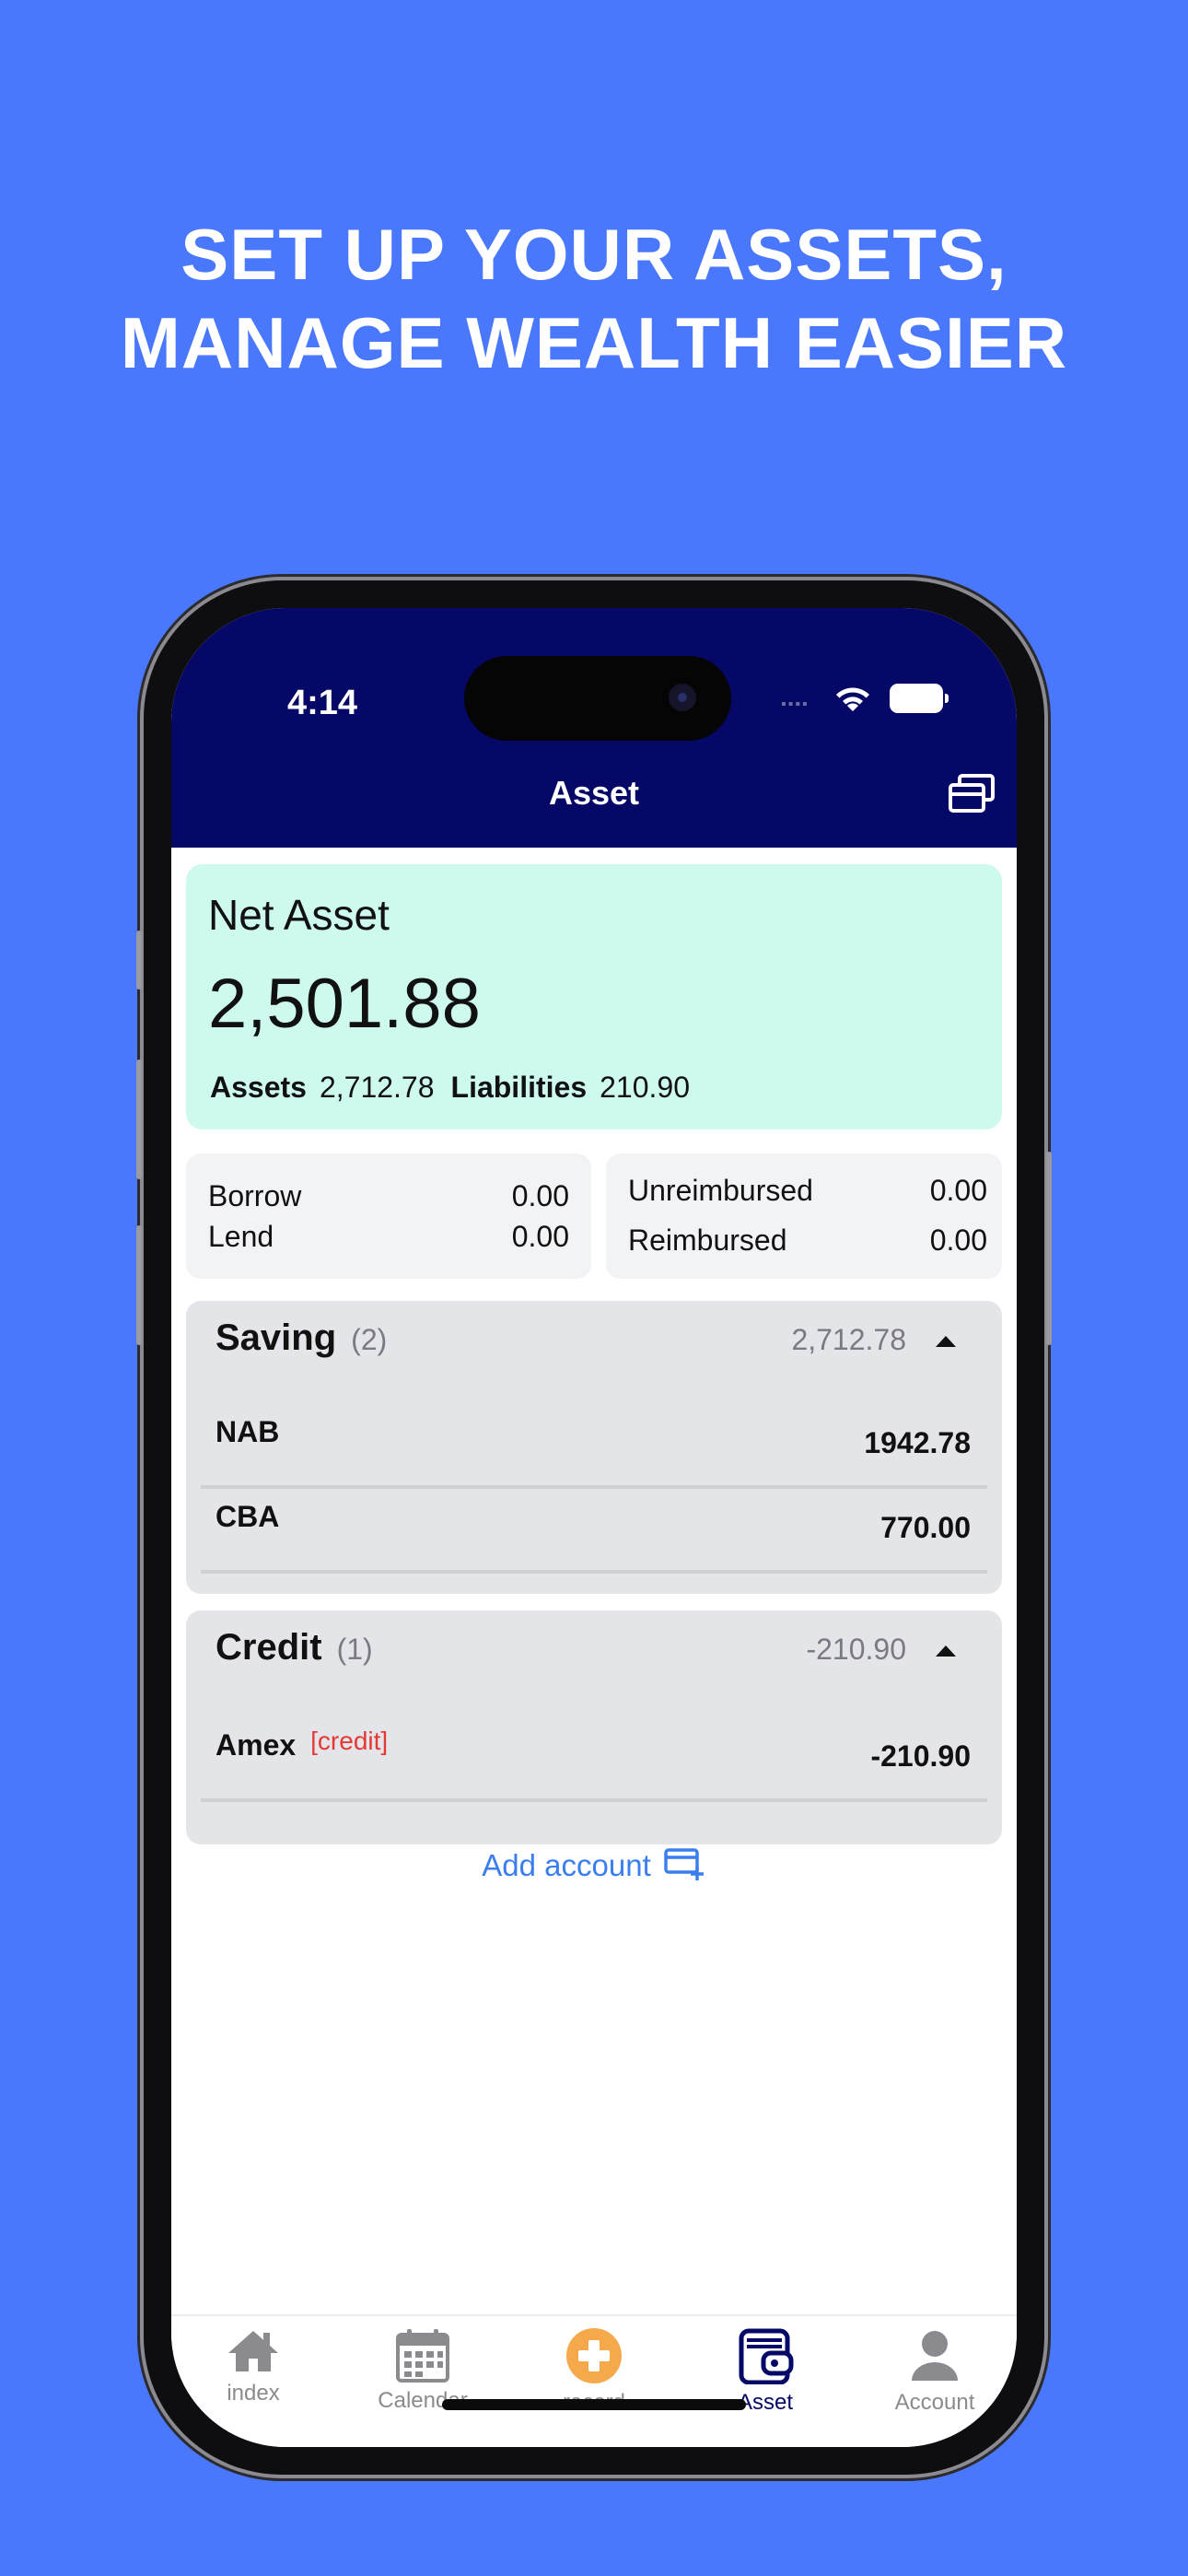 This screenshot has width=1188, height=2576. What do you see at coordinates (255, 1195) in the screenshot?
I see `borrow-label: Borrow` at bounding box center [255, 1195].